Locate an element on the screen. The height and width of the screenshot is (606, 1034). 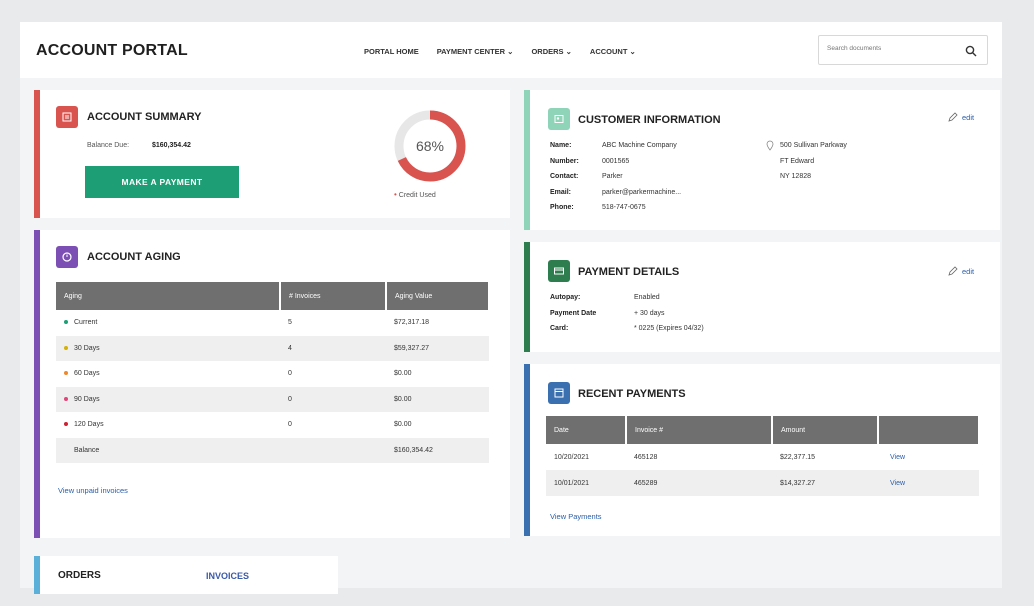
credit-percent: 68% is located at coordinates (430, 146).